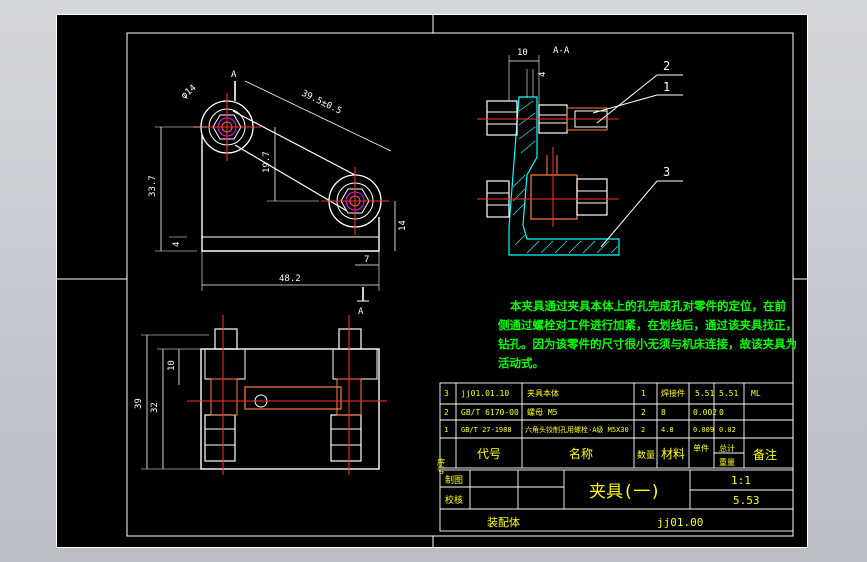 The height and width of the screenshot is (562, 867). I want to click on hatch, so click(565, 177).